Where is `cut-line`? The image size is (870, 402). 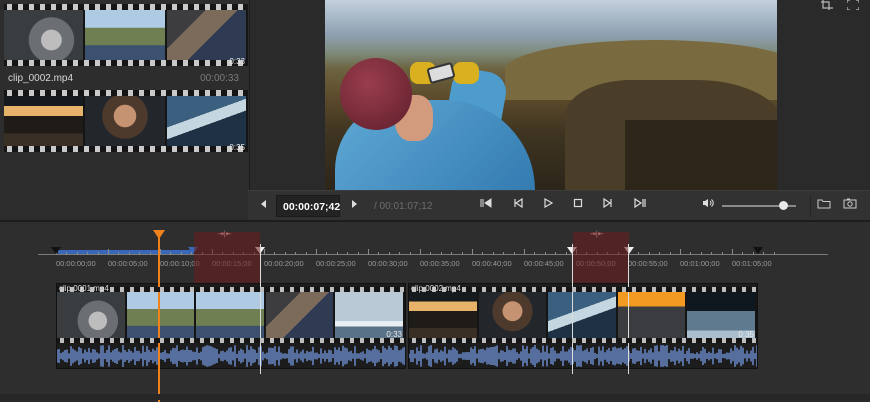
cut-line is located at coordinates (572, 309).